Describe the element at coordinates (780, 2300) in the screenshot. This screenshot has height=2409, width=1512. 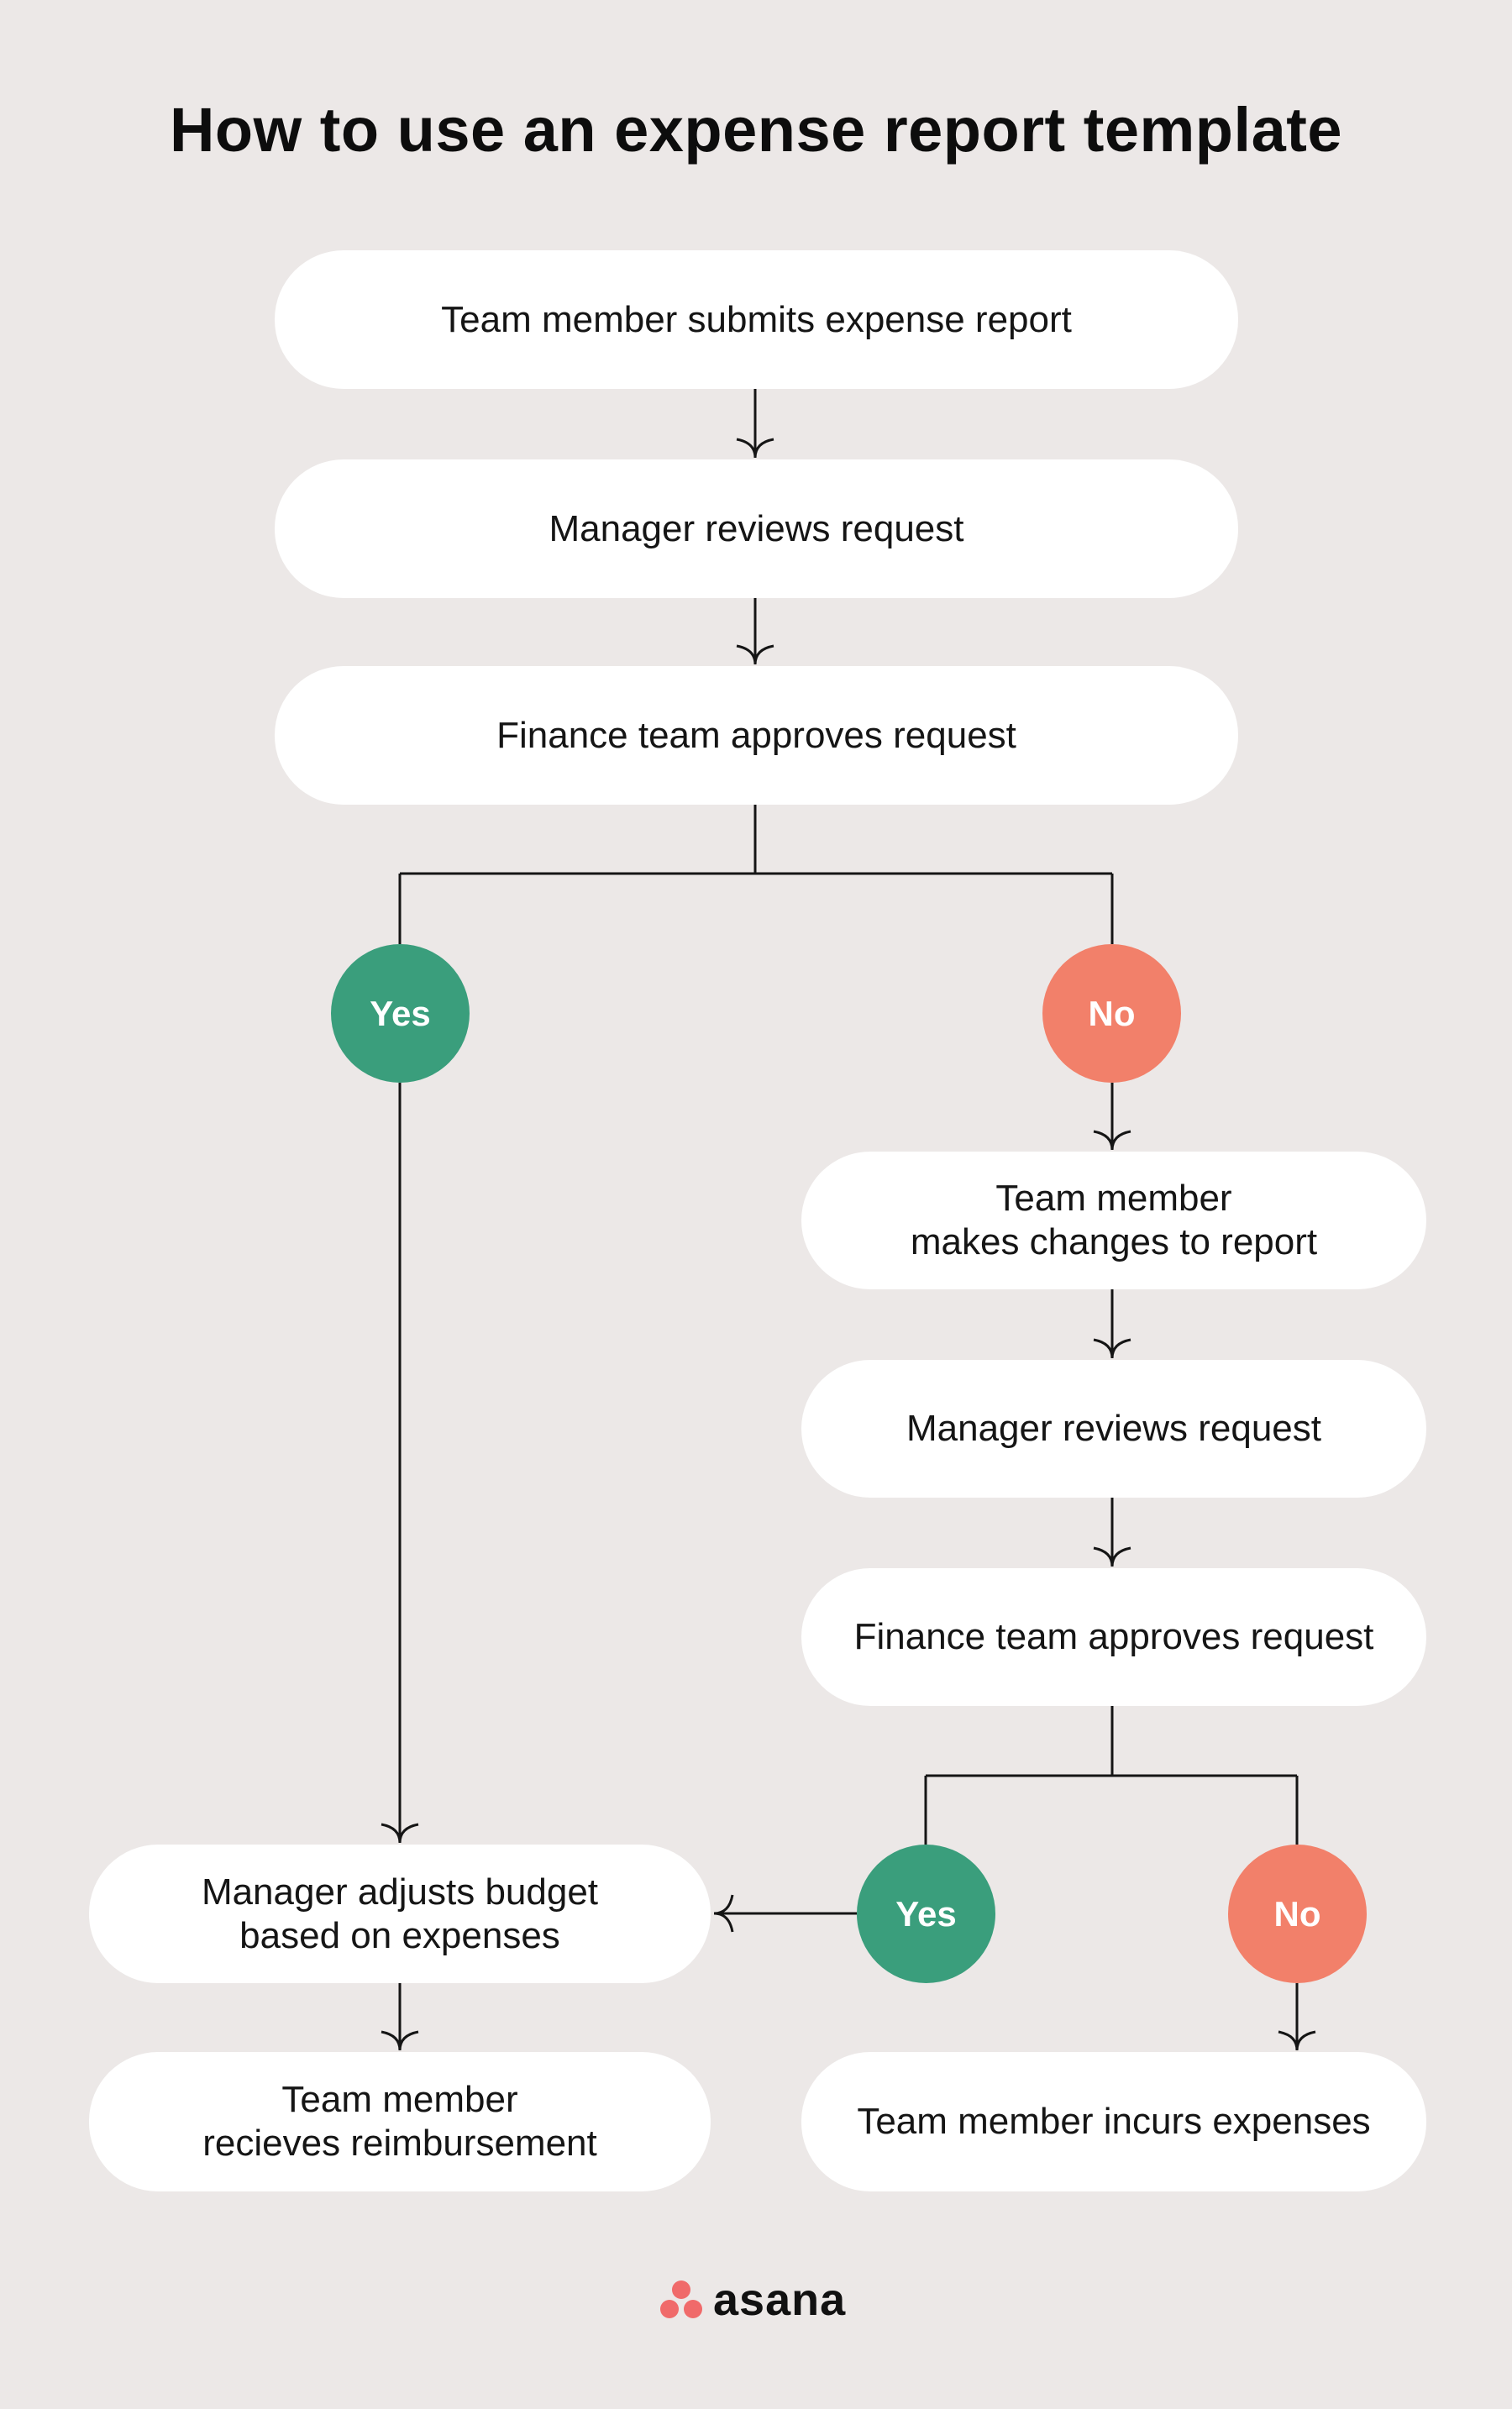
I see `asana-wordmark: asana` at that location.